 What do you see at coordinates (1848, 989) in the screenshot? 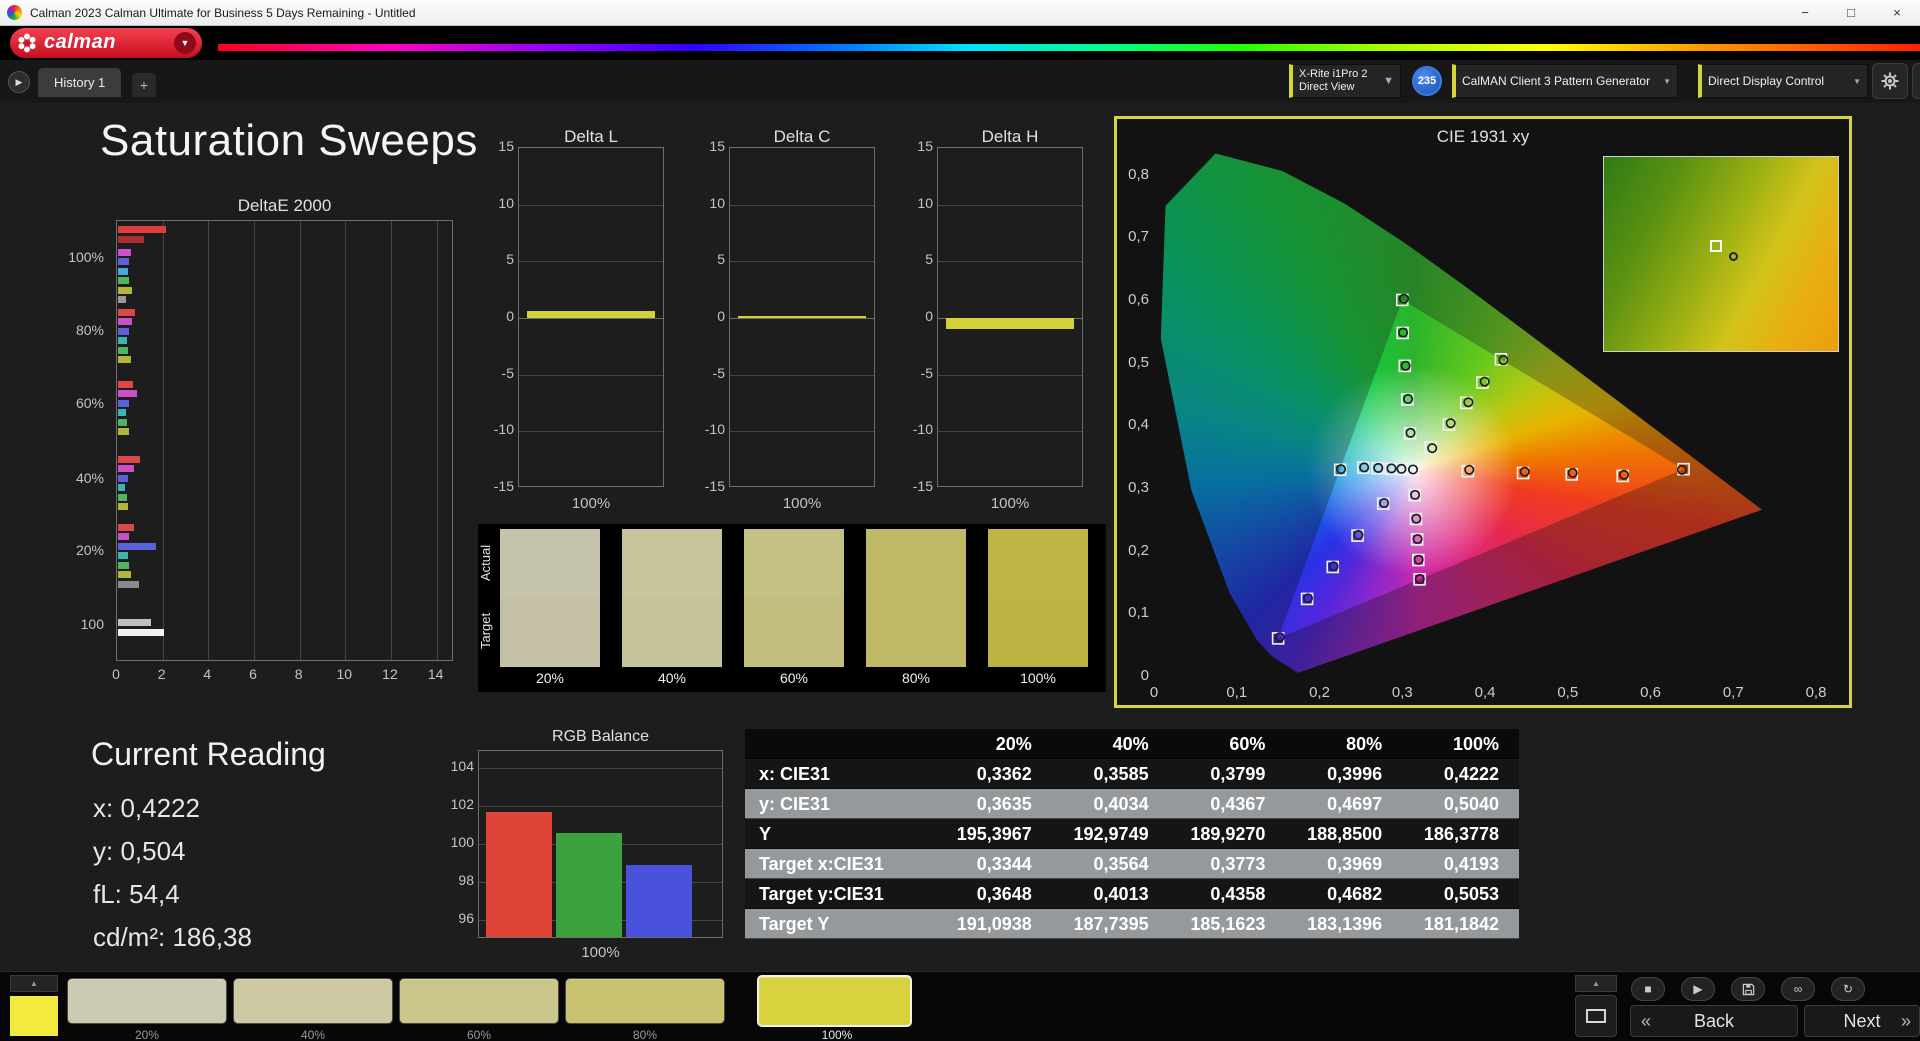
I see `refresh-button: ↻` at bounding box center [1848, 989].